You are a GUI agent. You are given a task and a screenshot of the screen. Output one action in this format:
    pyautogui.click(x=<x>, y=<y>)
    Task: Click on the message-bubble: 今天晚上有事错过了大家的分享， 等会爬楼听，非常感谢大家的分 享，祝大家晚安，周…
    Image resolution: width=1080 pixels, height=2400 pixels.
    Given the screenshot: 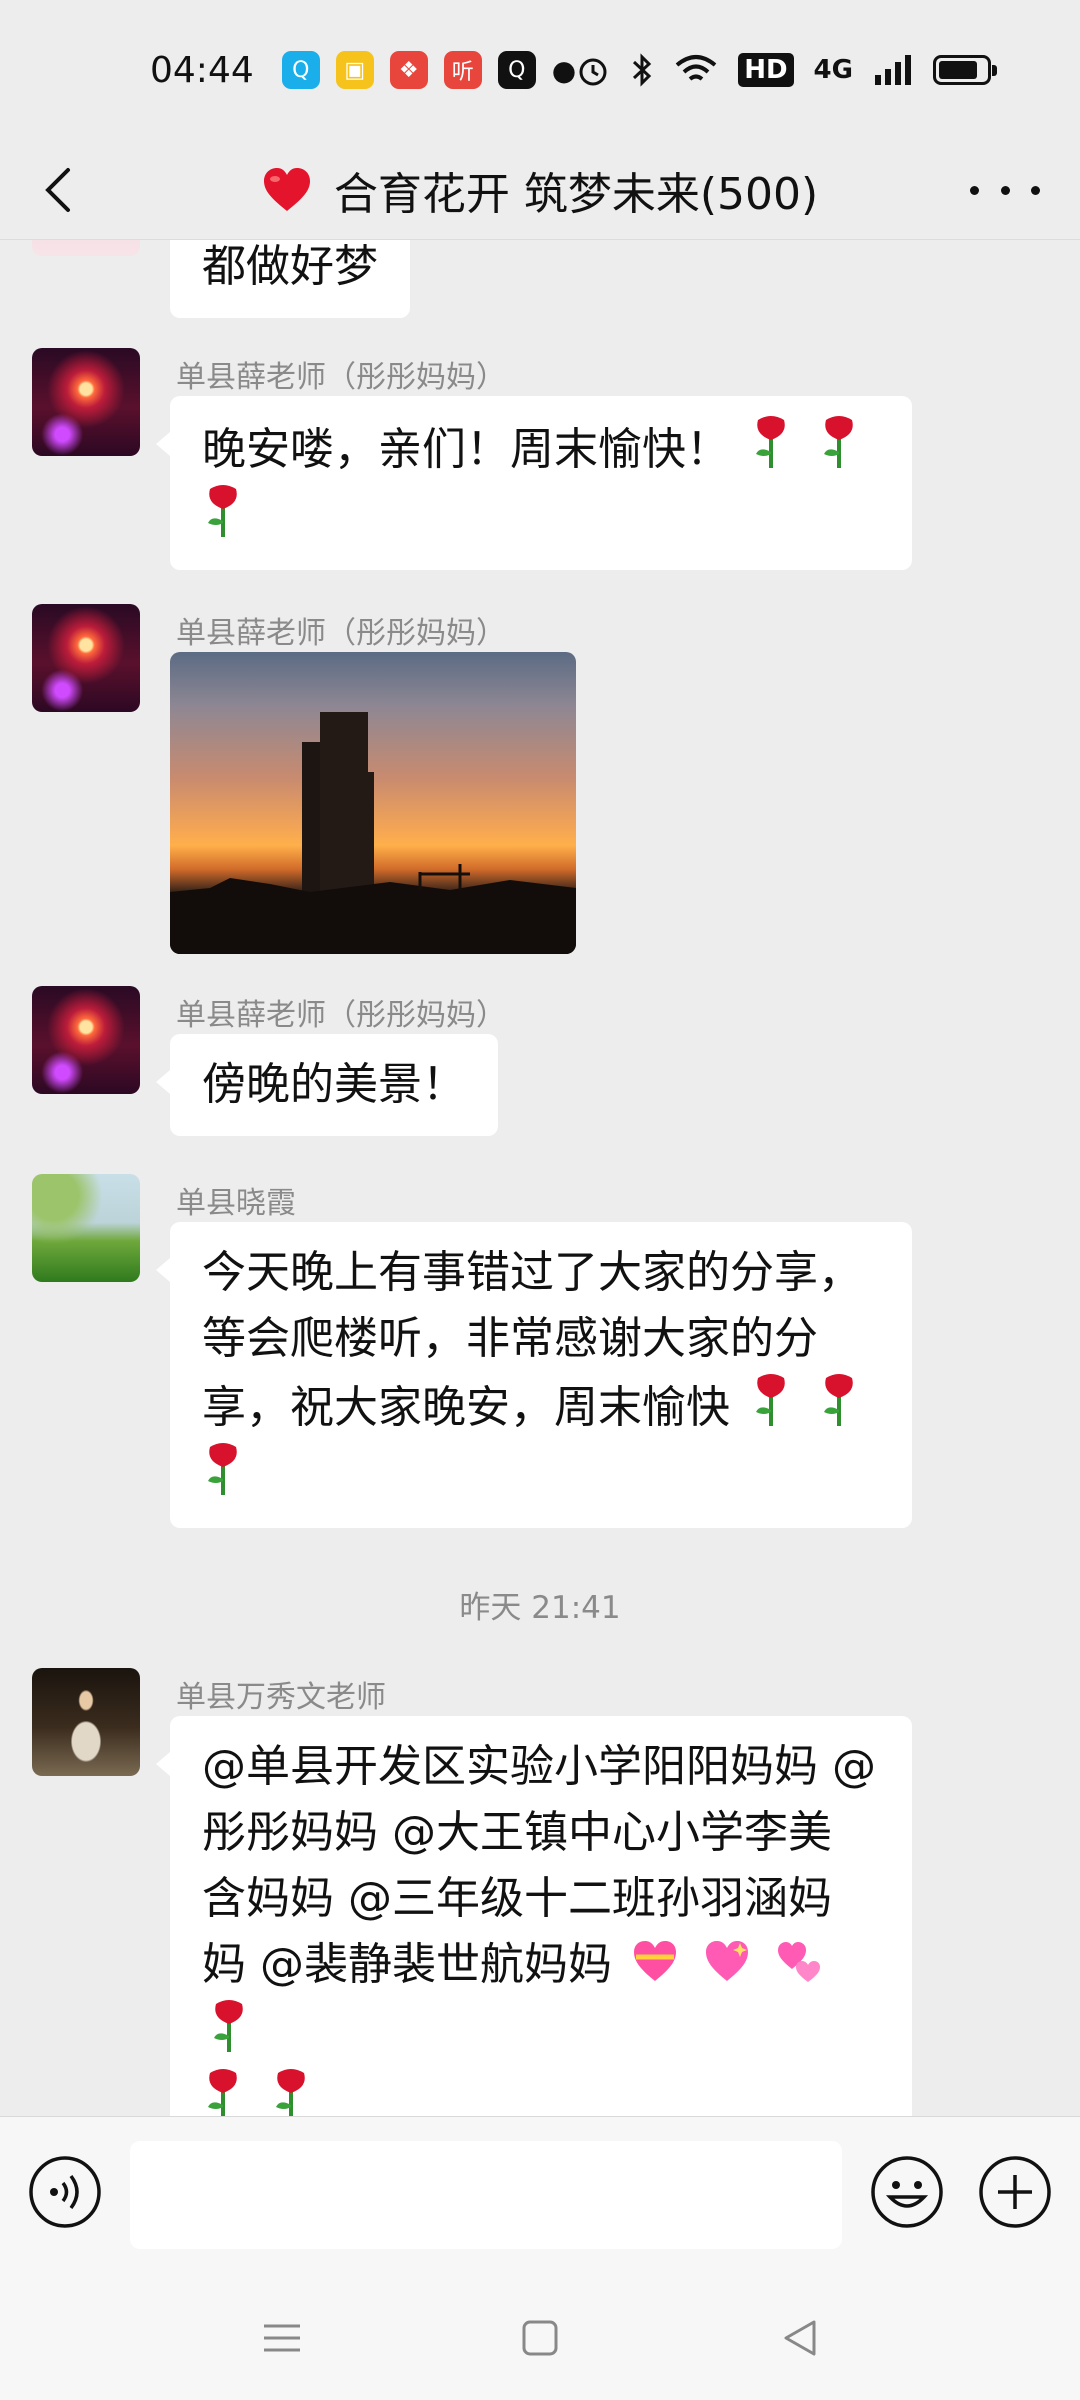 What is the action you would take?
    pyautogui.click(x=534, y=1375)
    